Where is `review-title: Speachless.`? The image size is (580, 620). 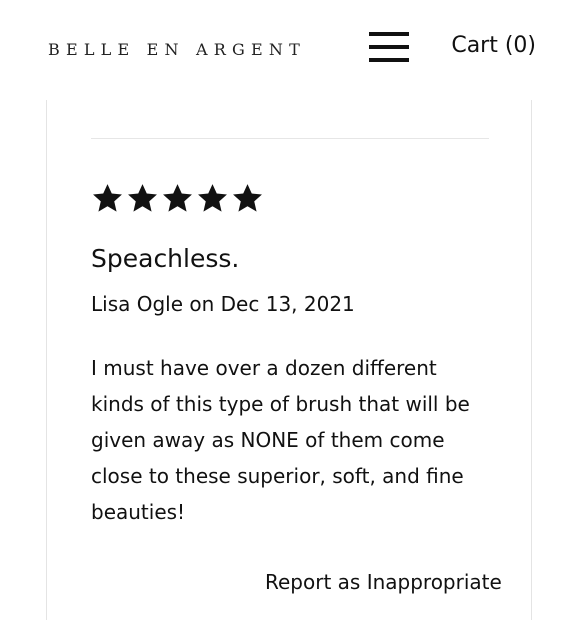
review-title: Speachless. is located at coordinates (165, 258).